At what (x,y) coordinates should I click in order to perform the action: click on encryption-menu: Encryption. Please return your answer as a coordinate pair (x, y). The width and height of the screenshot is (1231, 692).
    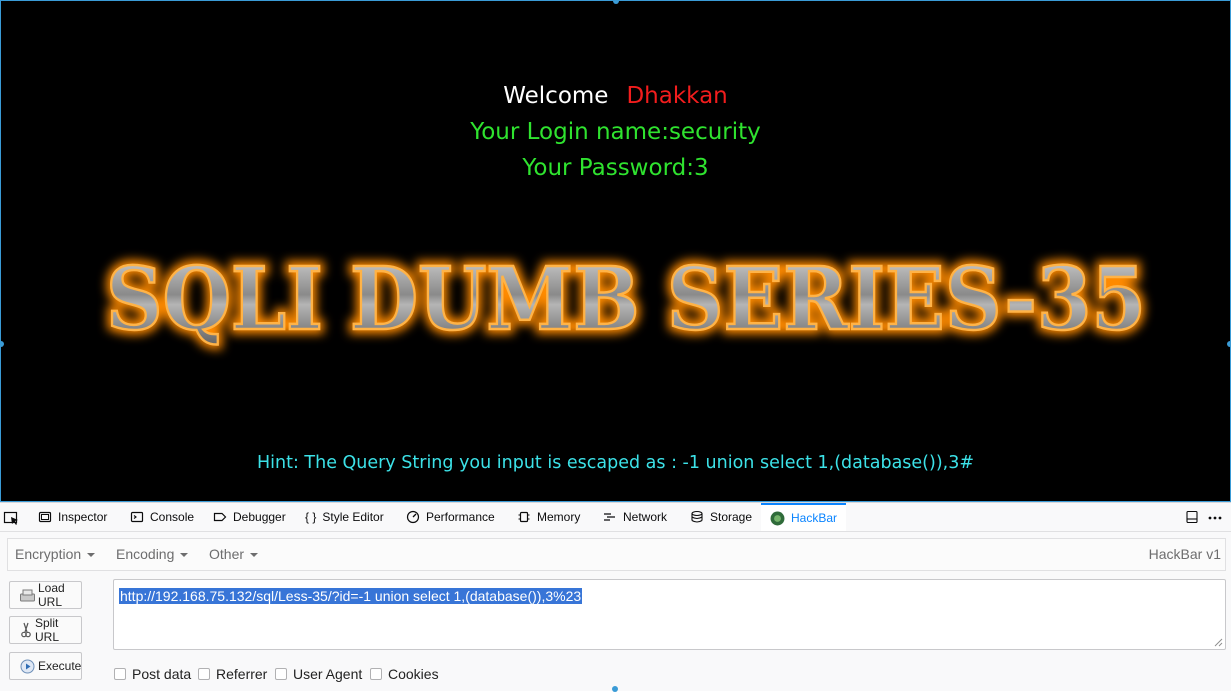
    Looking at the image, I should click on (55, 554).